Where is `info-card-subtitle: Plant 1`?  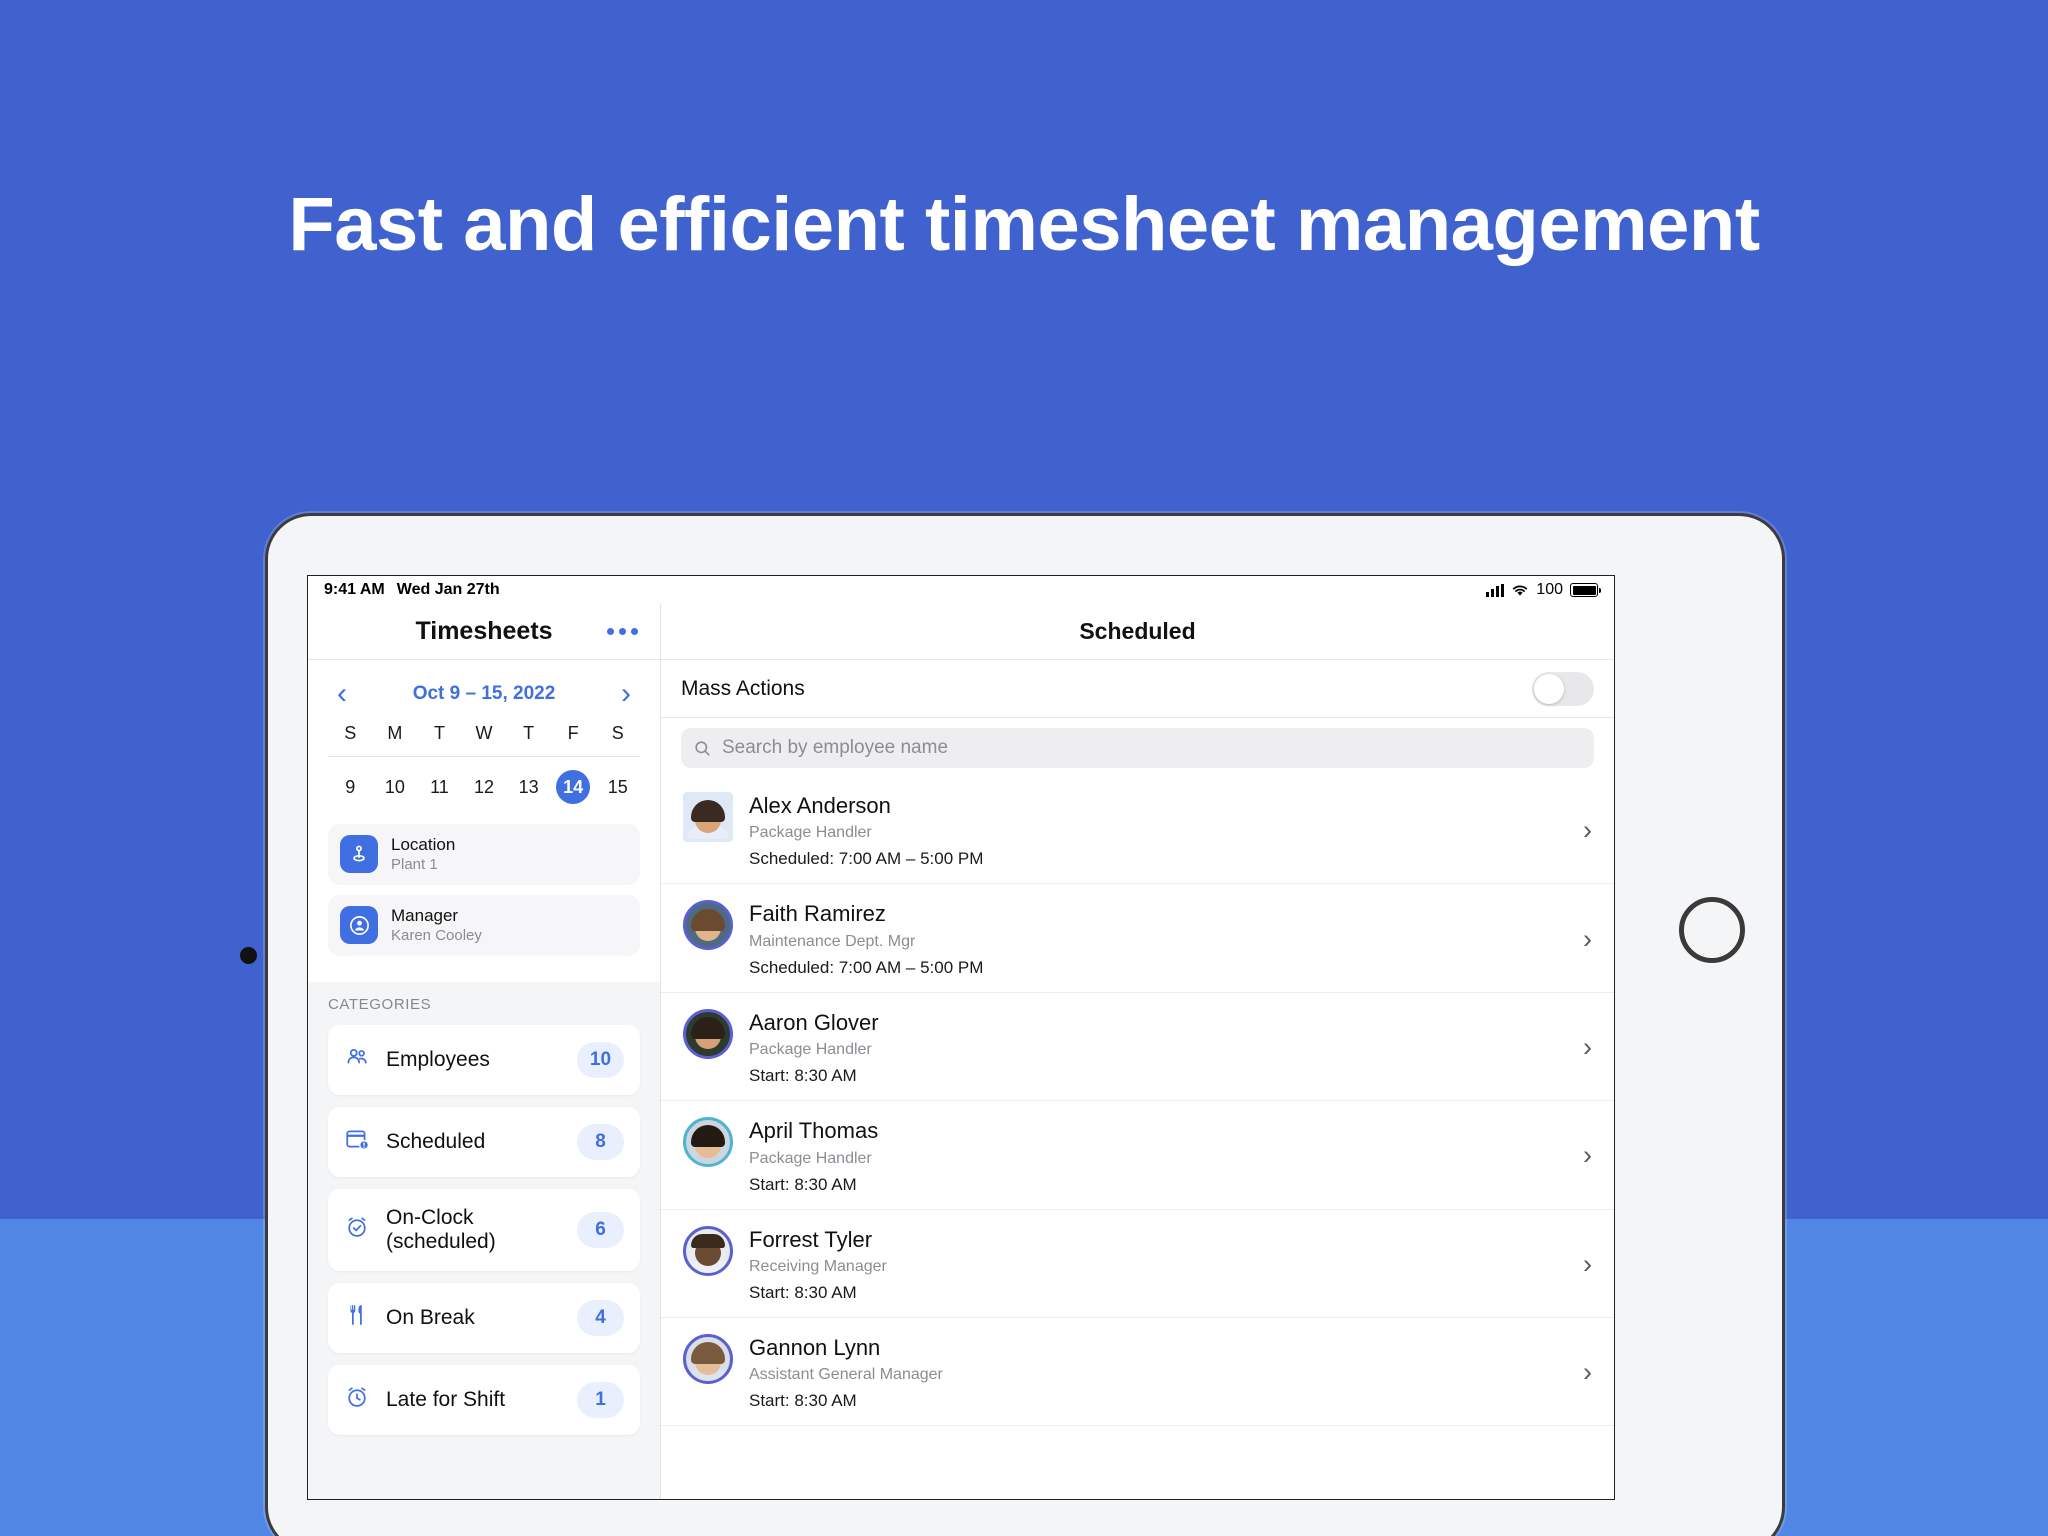
info-card-subtitle: Plant 1 is located at coordinates (414, 865).